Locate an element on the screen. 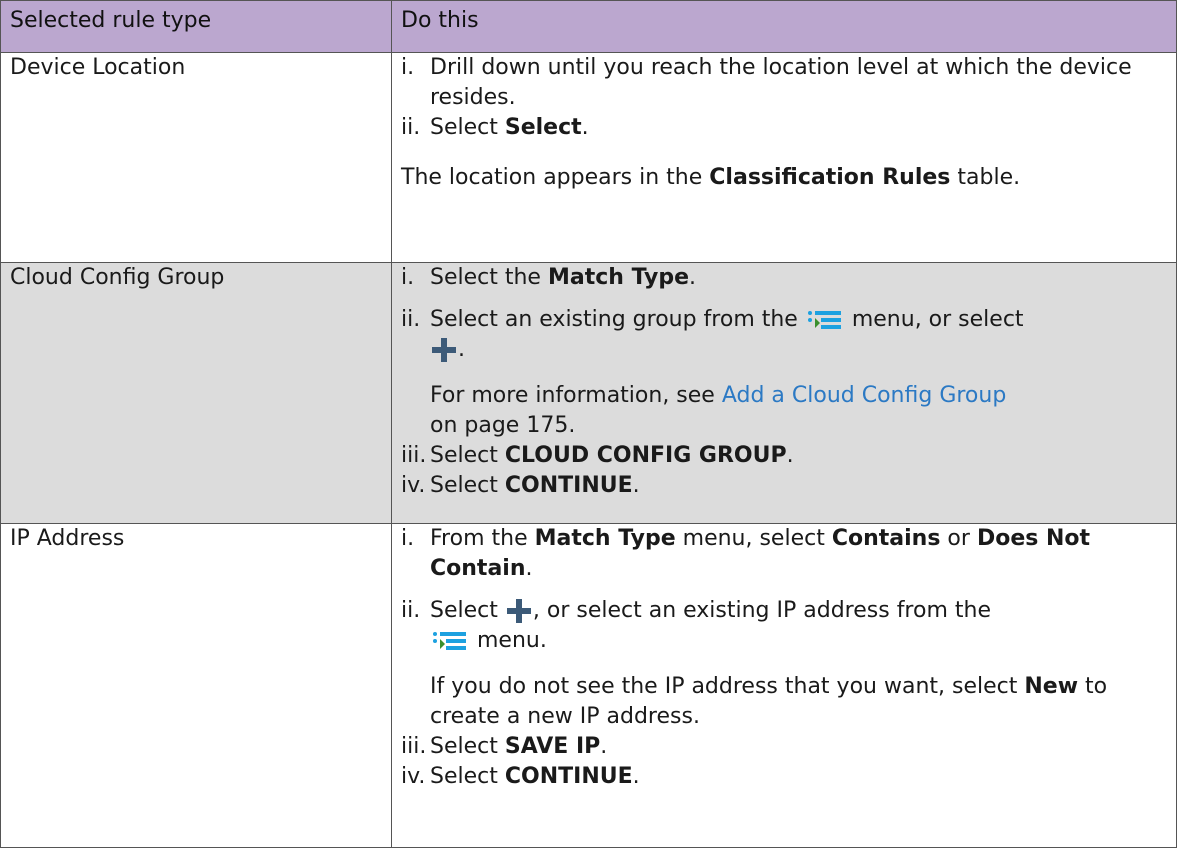 This screenshot has height=863, width=1178. rule-type-cell: Cloud Config Group is located at coordinates (196, 393).